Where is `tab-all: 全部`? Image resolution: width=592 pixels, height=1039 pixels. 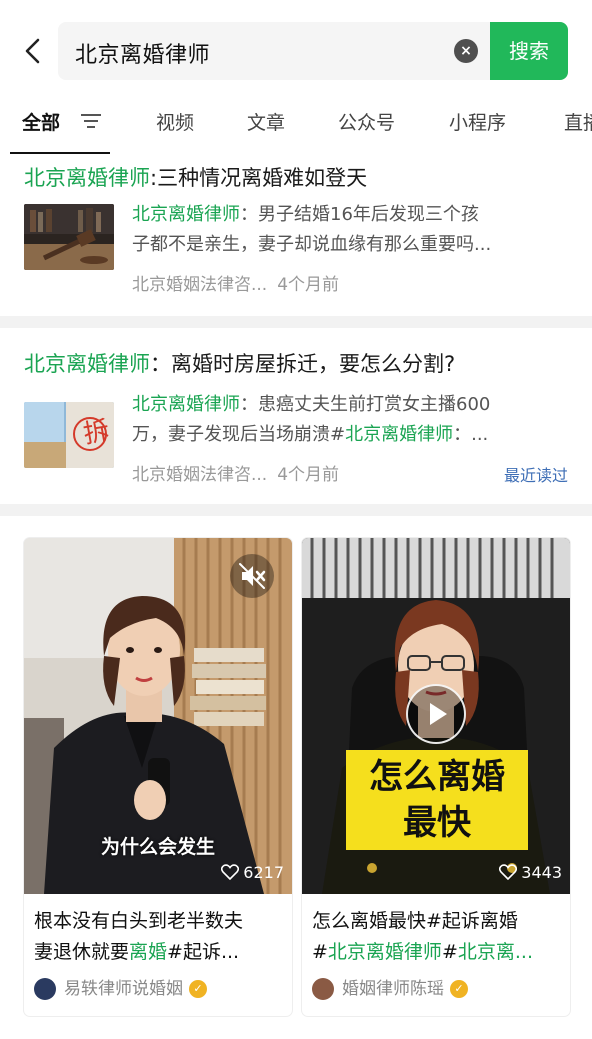 tab-all: 全部 is located at coordinates (41, 121).